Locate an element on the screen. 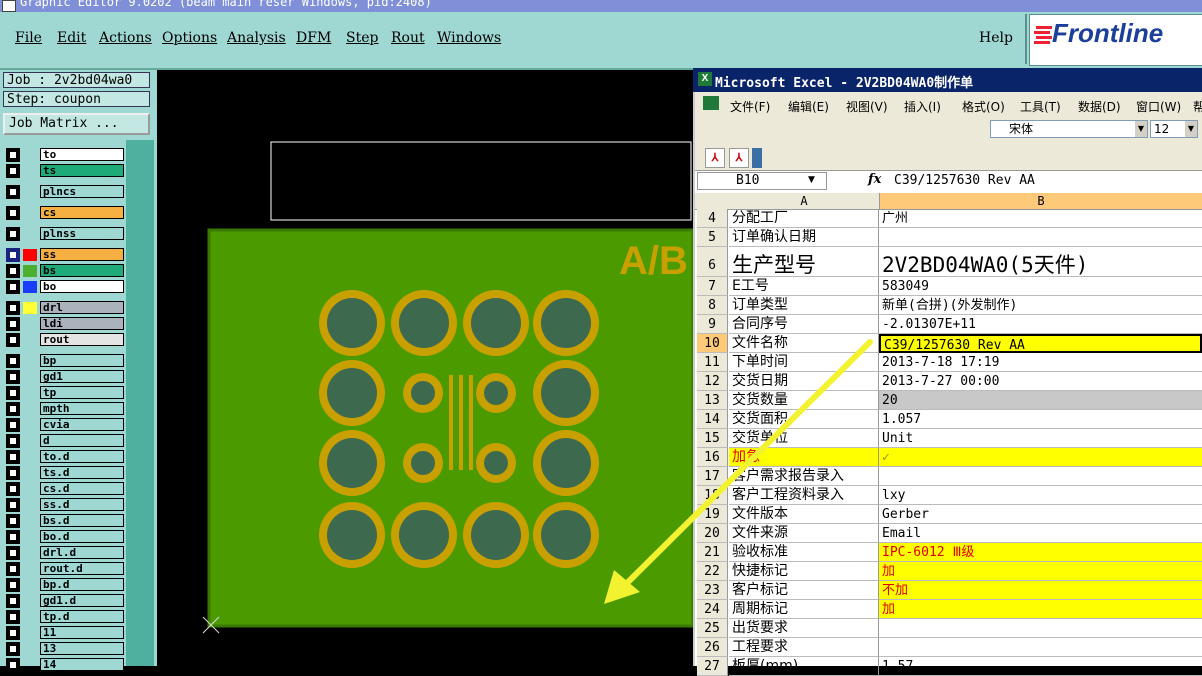 Image resolution: width=1202 pixels, height=676 pixels. annotation-arrow is located at coordinates (738, 471).